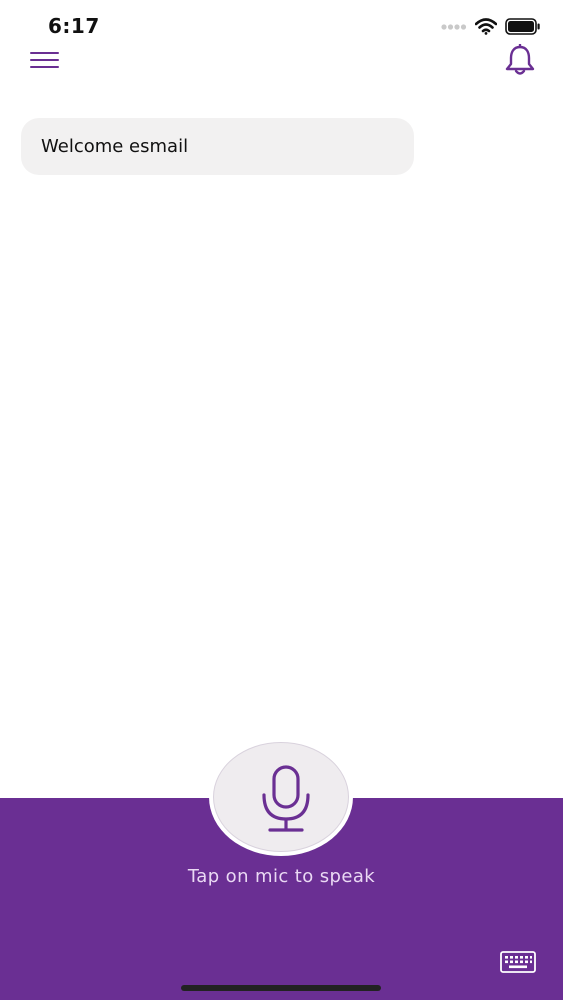 This screenshot has height=1000, width=563. I want to click on menu-button, so click(45, 60).